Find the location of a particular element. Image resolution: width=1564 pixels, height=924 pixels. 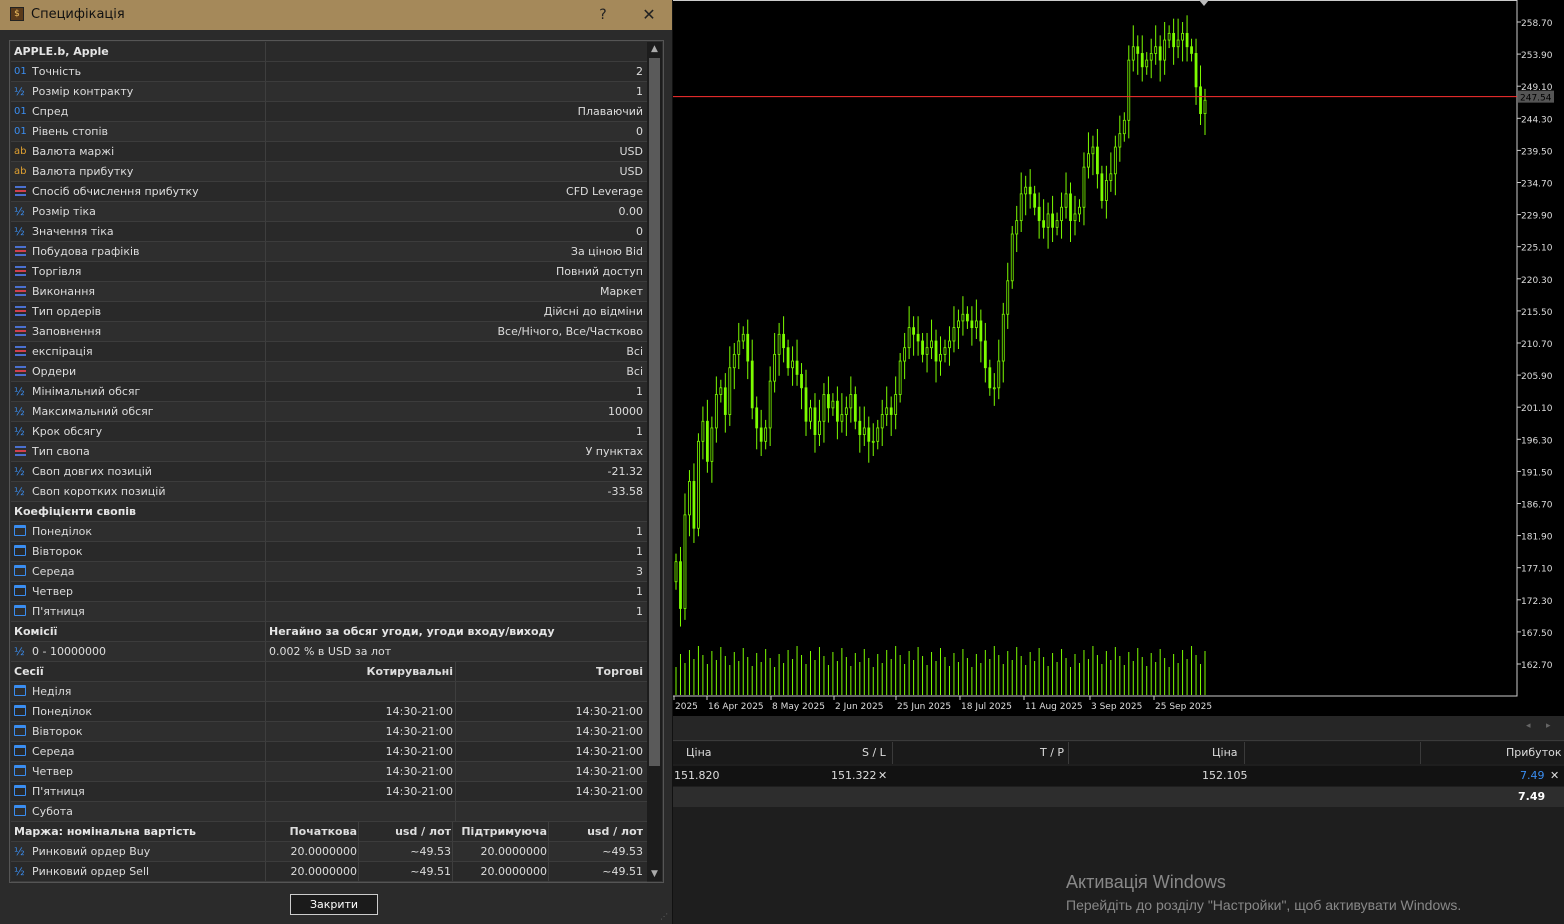

spec-row: П'ятниця 1 is located at coordinates (329, 612).